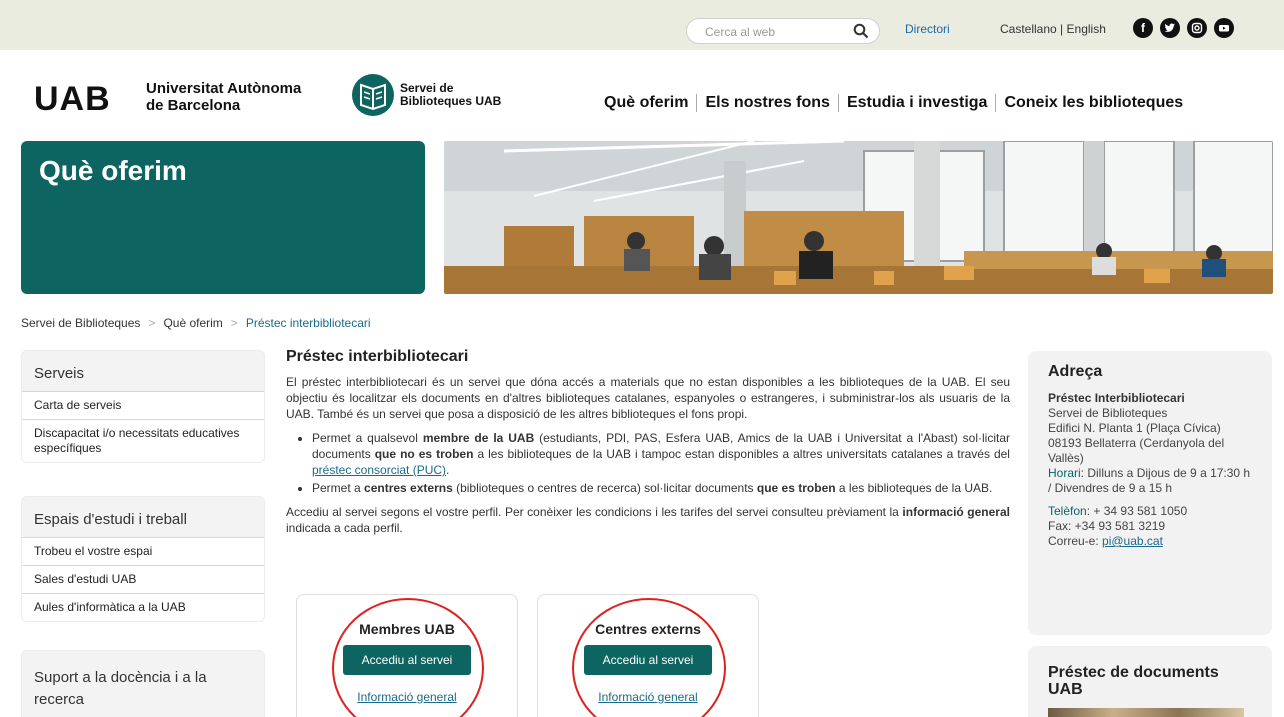  Describe the element at coordinates (858, 217) in the screenshot. I see `banner-photo` at that location.